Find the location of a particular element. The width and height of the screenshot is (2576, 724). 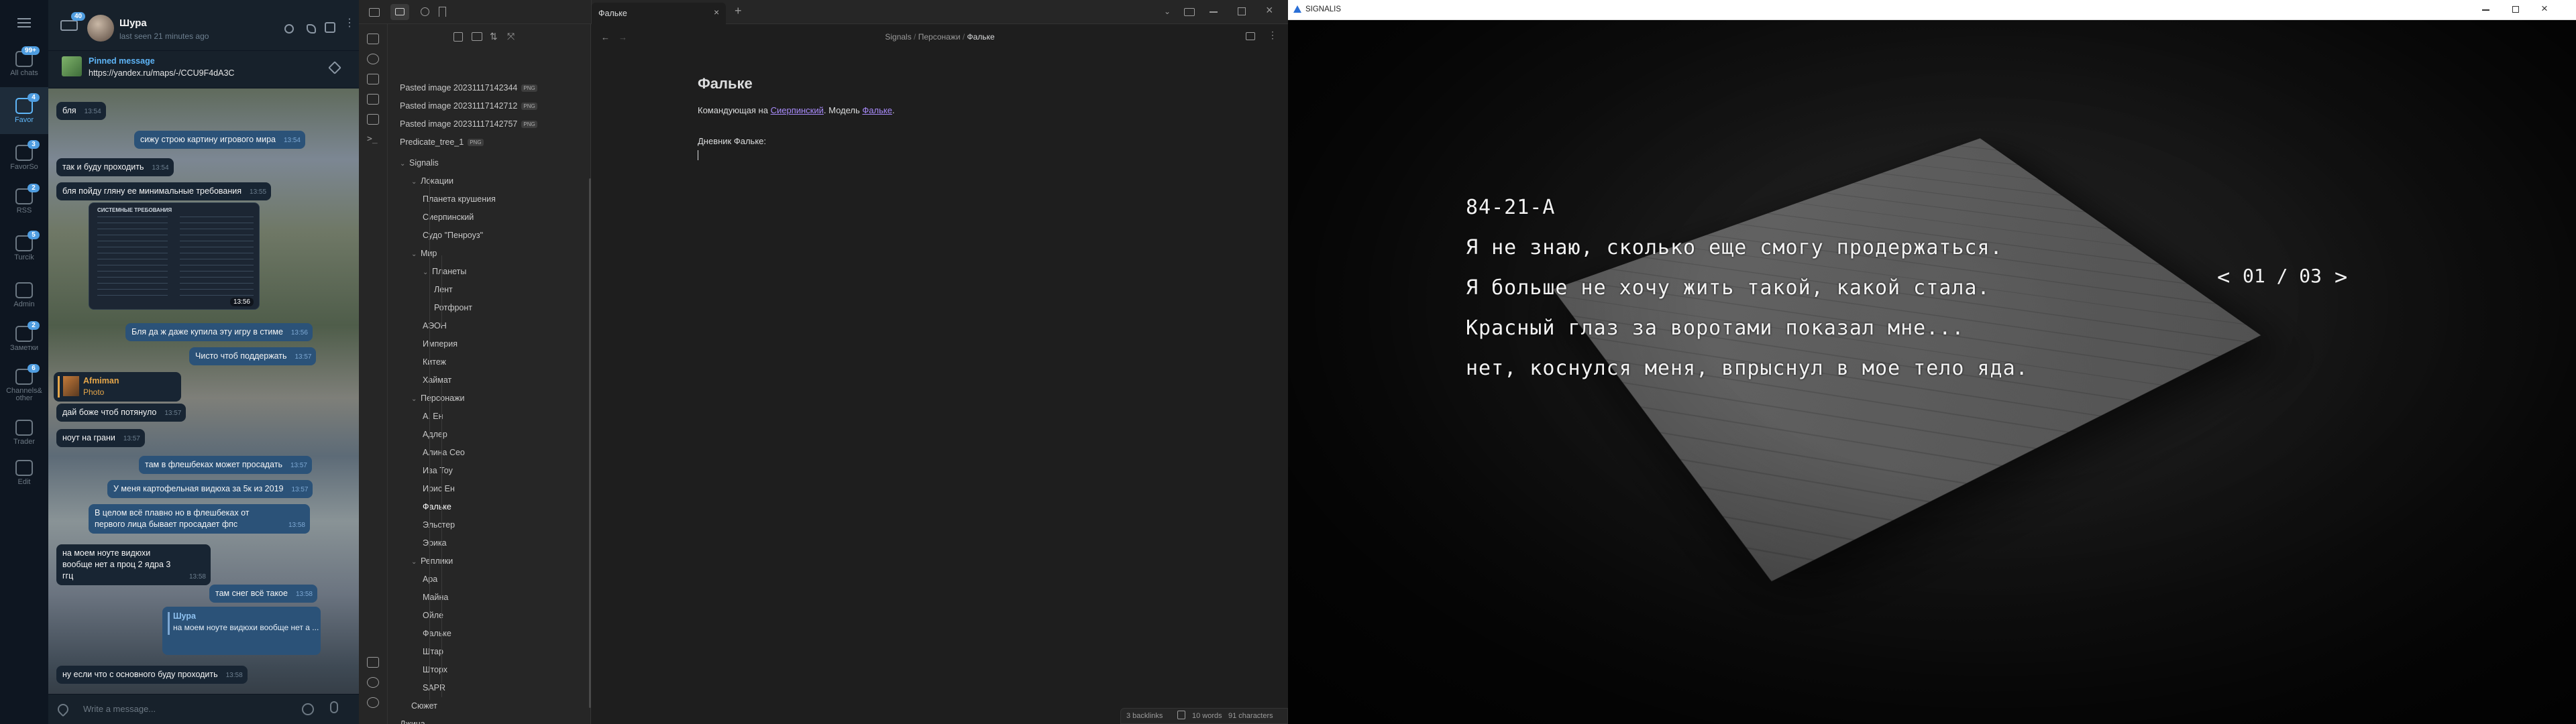

tree-file: А. Ен is located at coordinates (433, 416).